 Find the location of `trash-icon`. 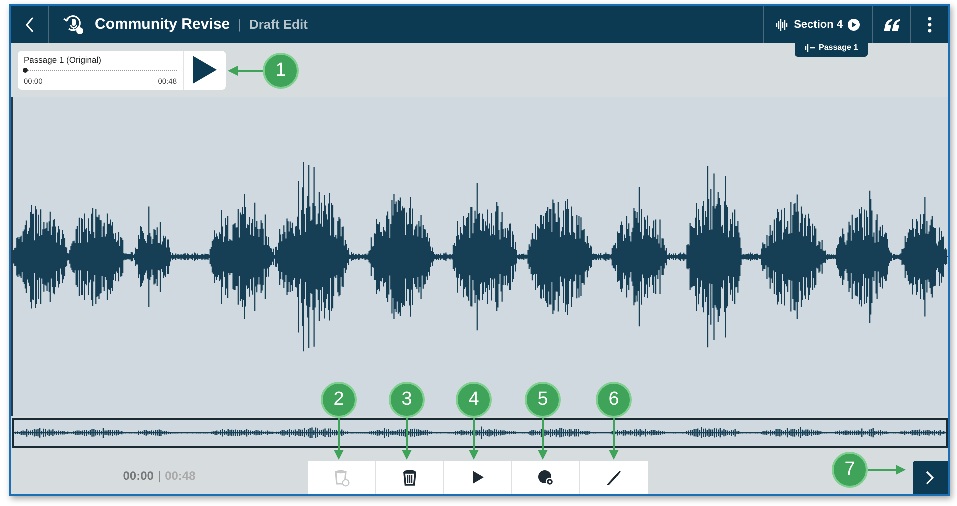

trash-icon is located at coordinates (410, 477).